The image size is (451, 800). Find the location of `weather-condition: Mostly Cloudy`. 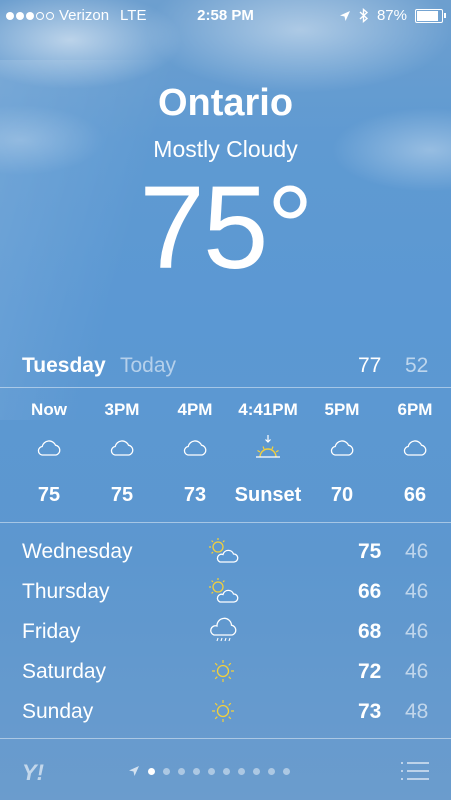

weather-condition: Mostly Cloudy is located at coordinates (225, 149).